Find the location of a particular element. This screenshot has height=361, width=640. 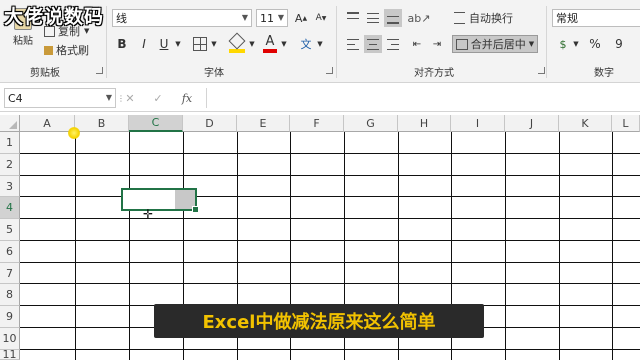

select-all-corner is located at coordinates (10, 123).